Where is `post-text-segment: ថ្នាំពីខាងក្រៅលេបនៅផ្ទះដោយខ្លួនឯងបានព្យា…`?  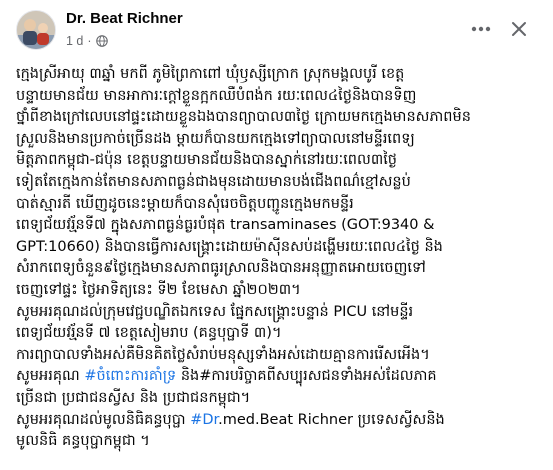
post-text-segment: ថ្នាំពីខាងក្រៅលេបនៅផ្ទះដោយខ្លួនឯងបានព្យា… is located at coordinates (243, 117).